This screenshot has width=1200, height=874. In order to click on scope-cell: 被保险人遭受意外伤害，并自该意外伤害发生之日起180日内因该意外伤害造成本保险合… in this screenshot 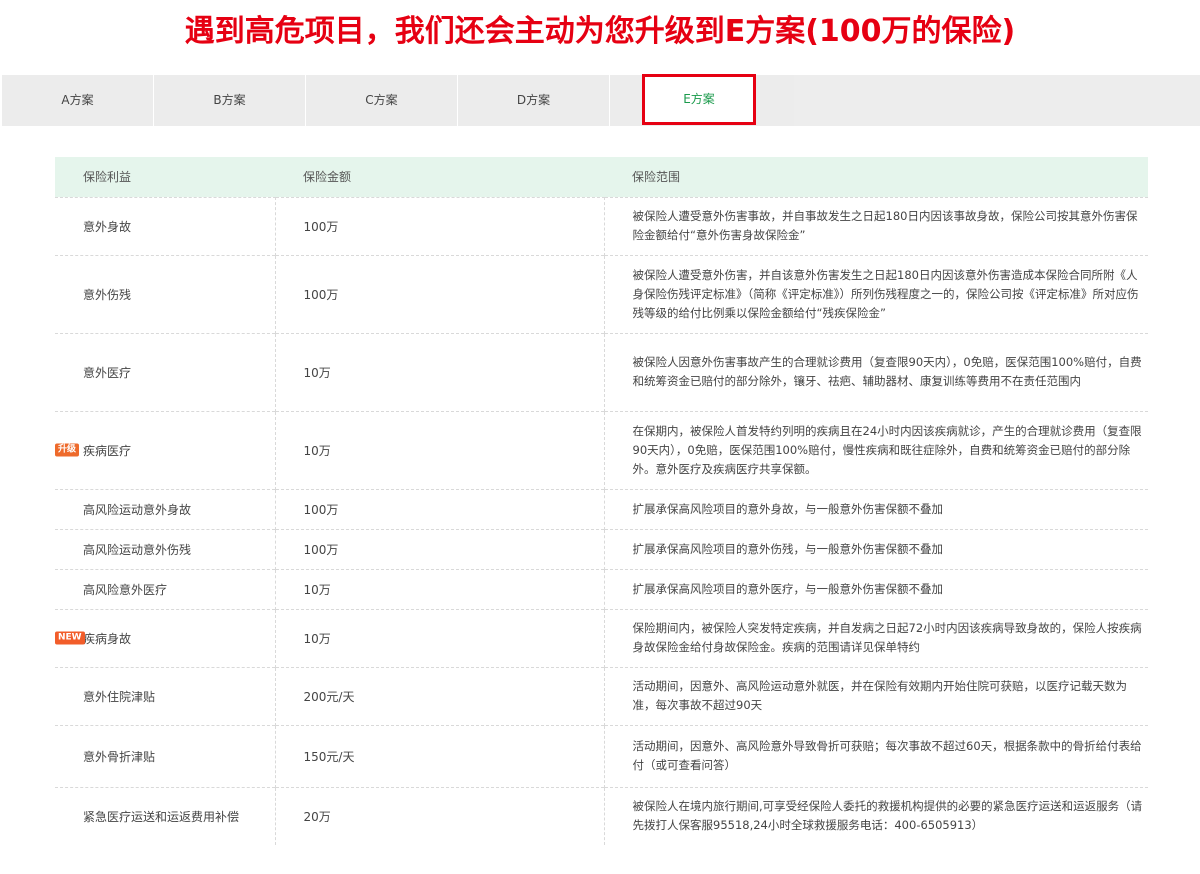, I will do `click(876, 293)`.